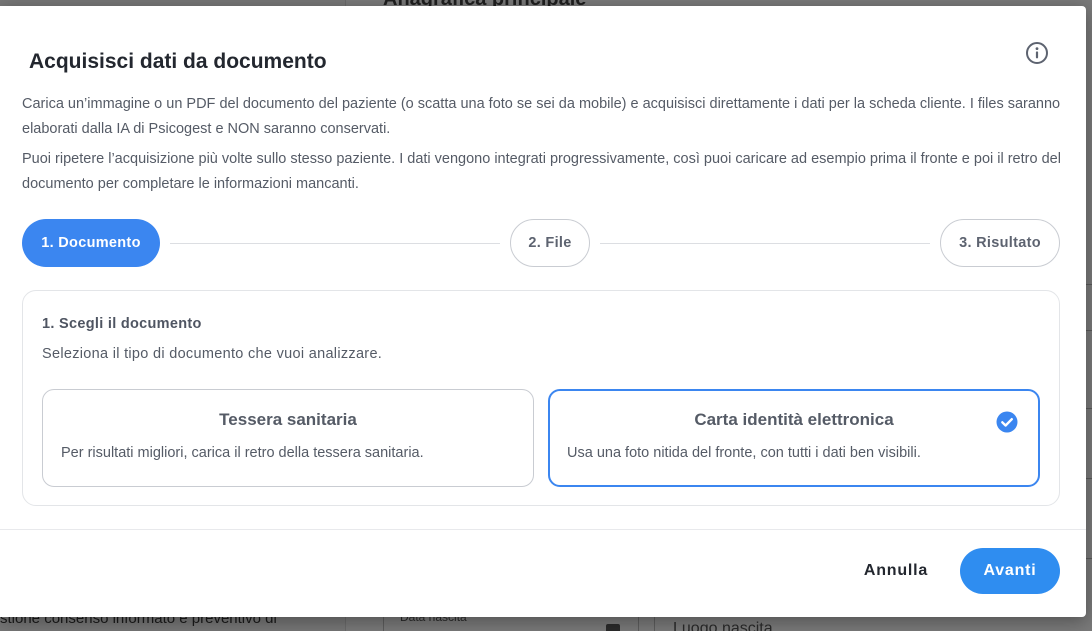  What do you see at coordinates (122, 324) in the screenshot?
I see `panel-title: 1. Scegli il documento` at bounding box center [122, 324].